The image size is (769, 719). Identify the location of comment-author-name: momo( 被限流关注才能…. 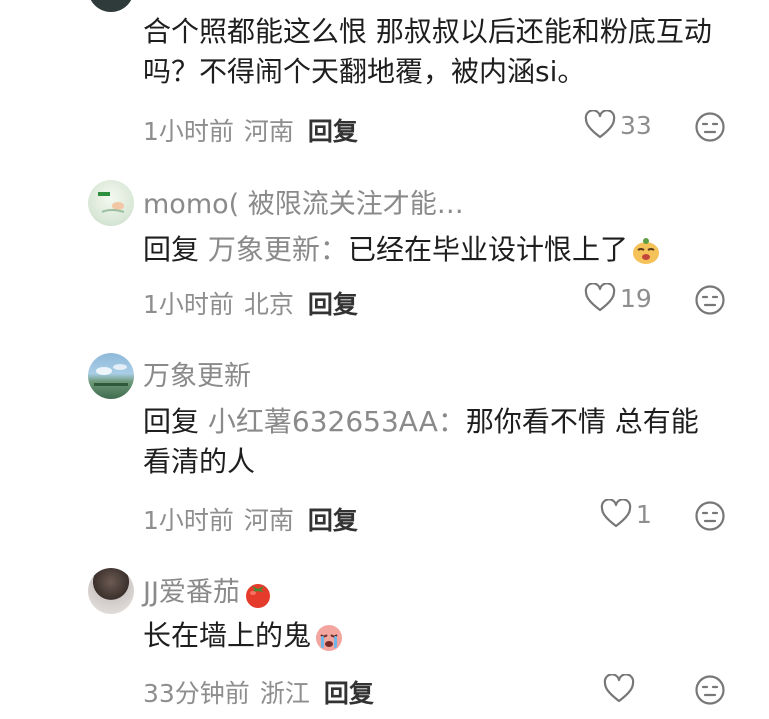
(303, 201).